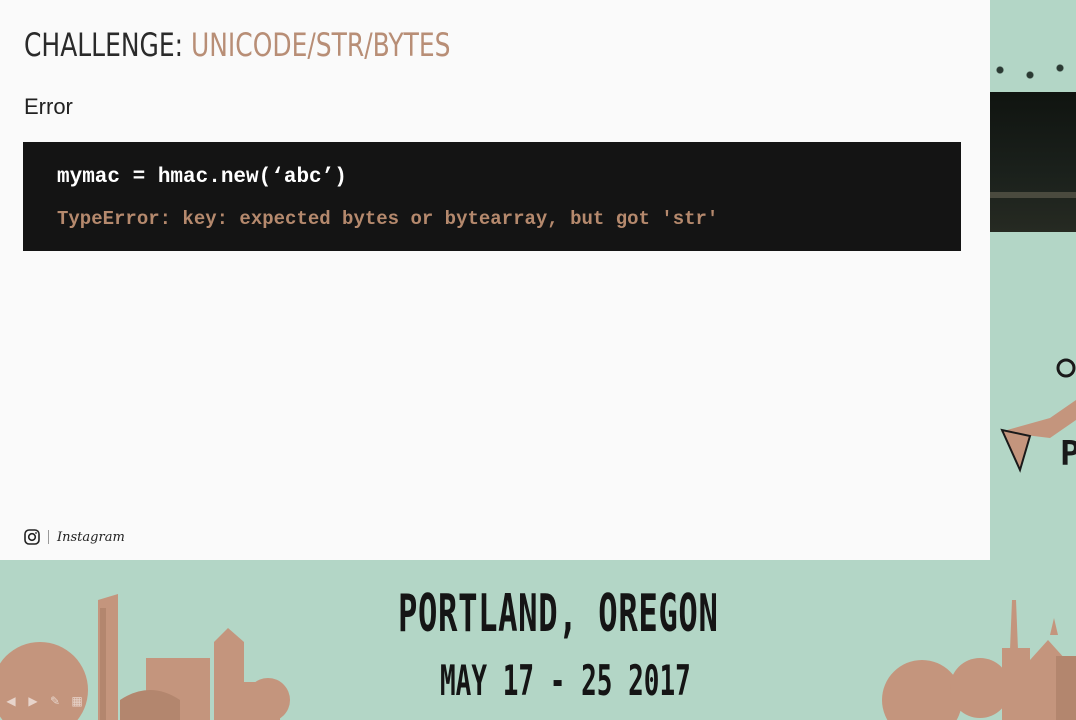  Describe the element at coordinates (44, 701) in the screenshot. I see `player-controls: ◀ ▶ ✎ ▦` at that location.